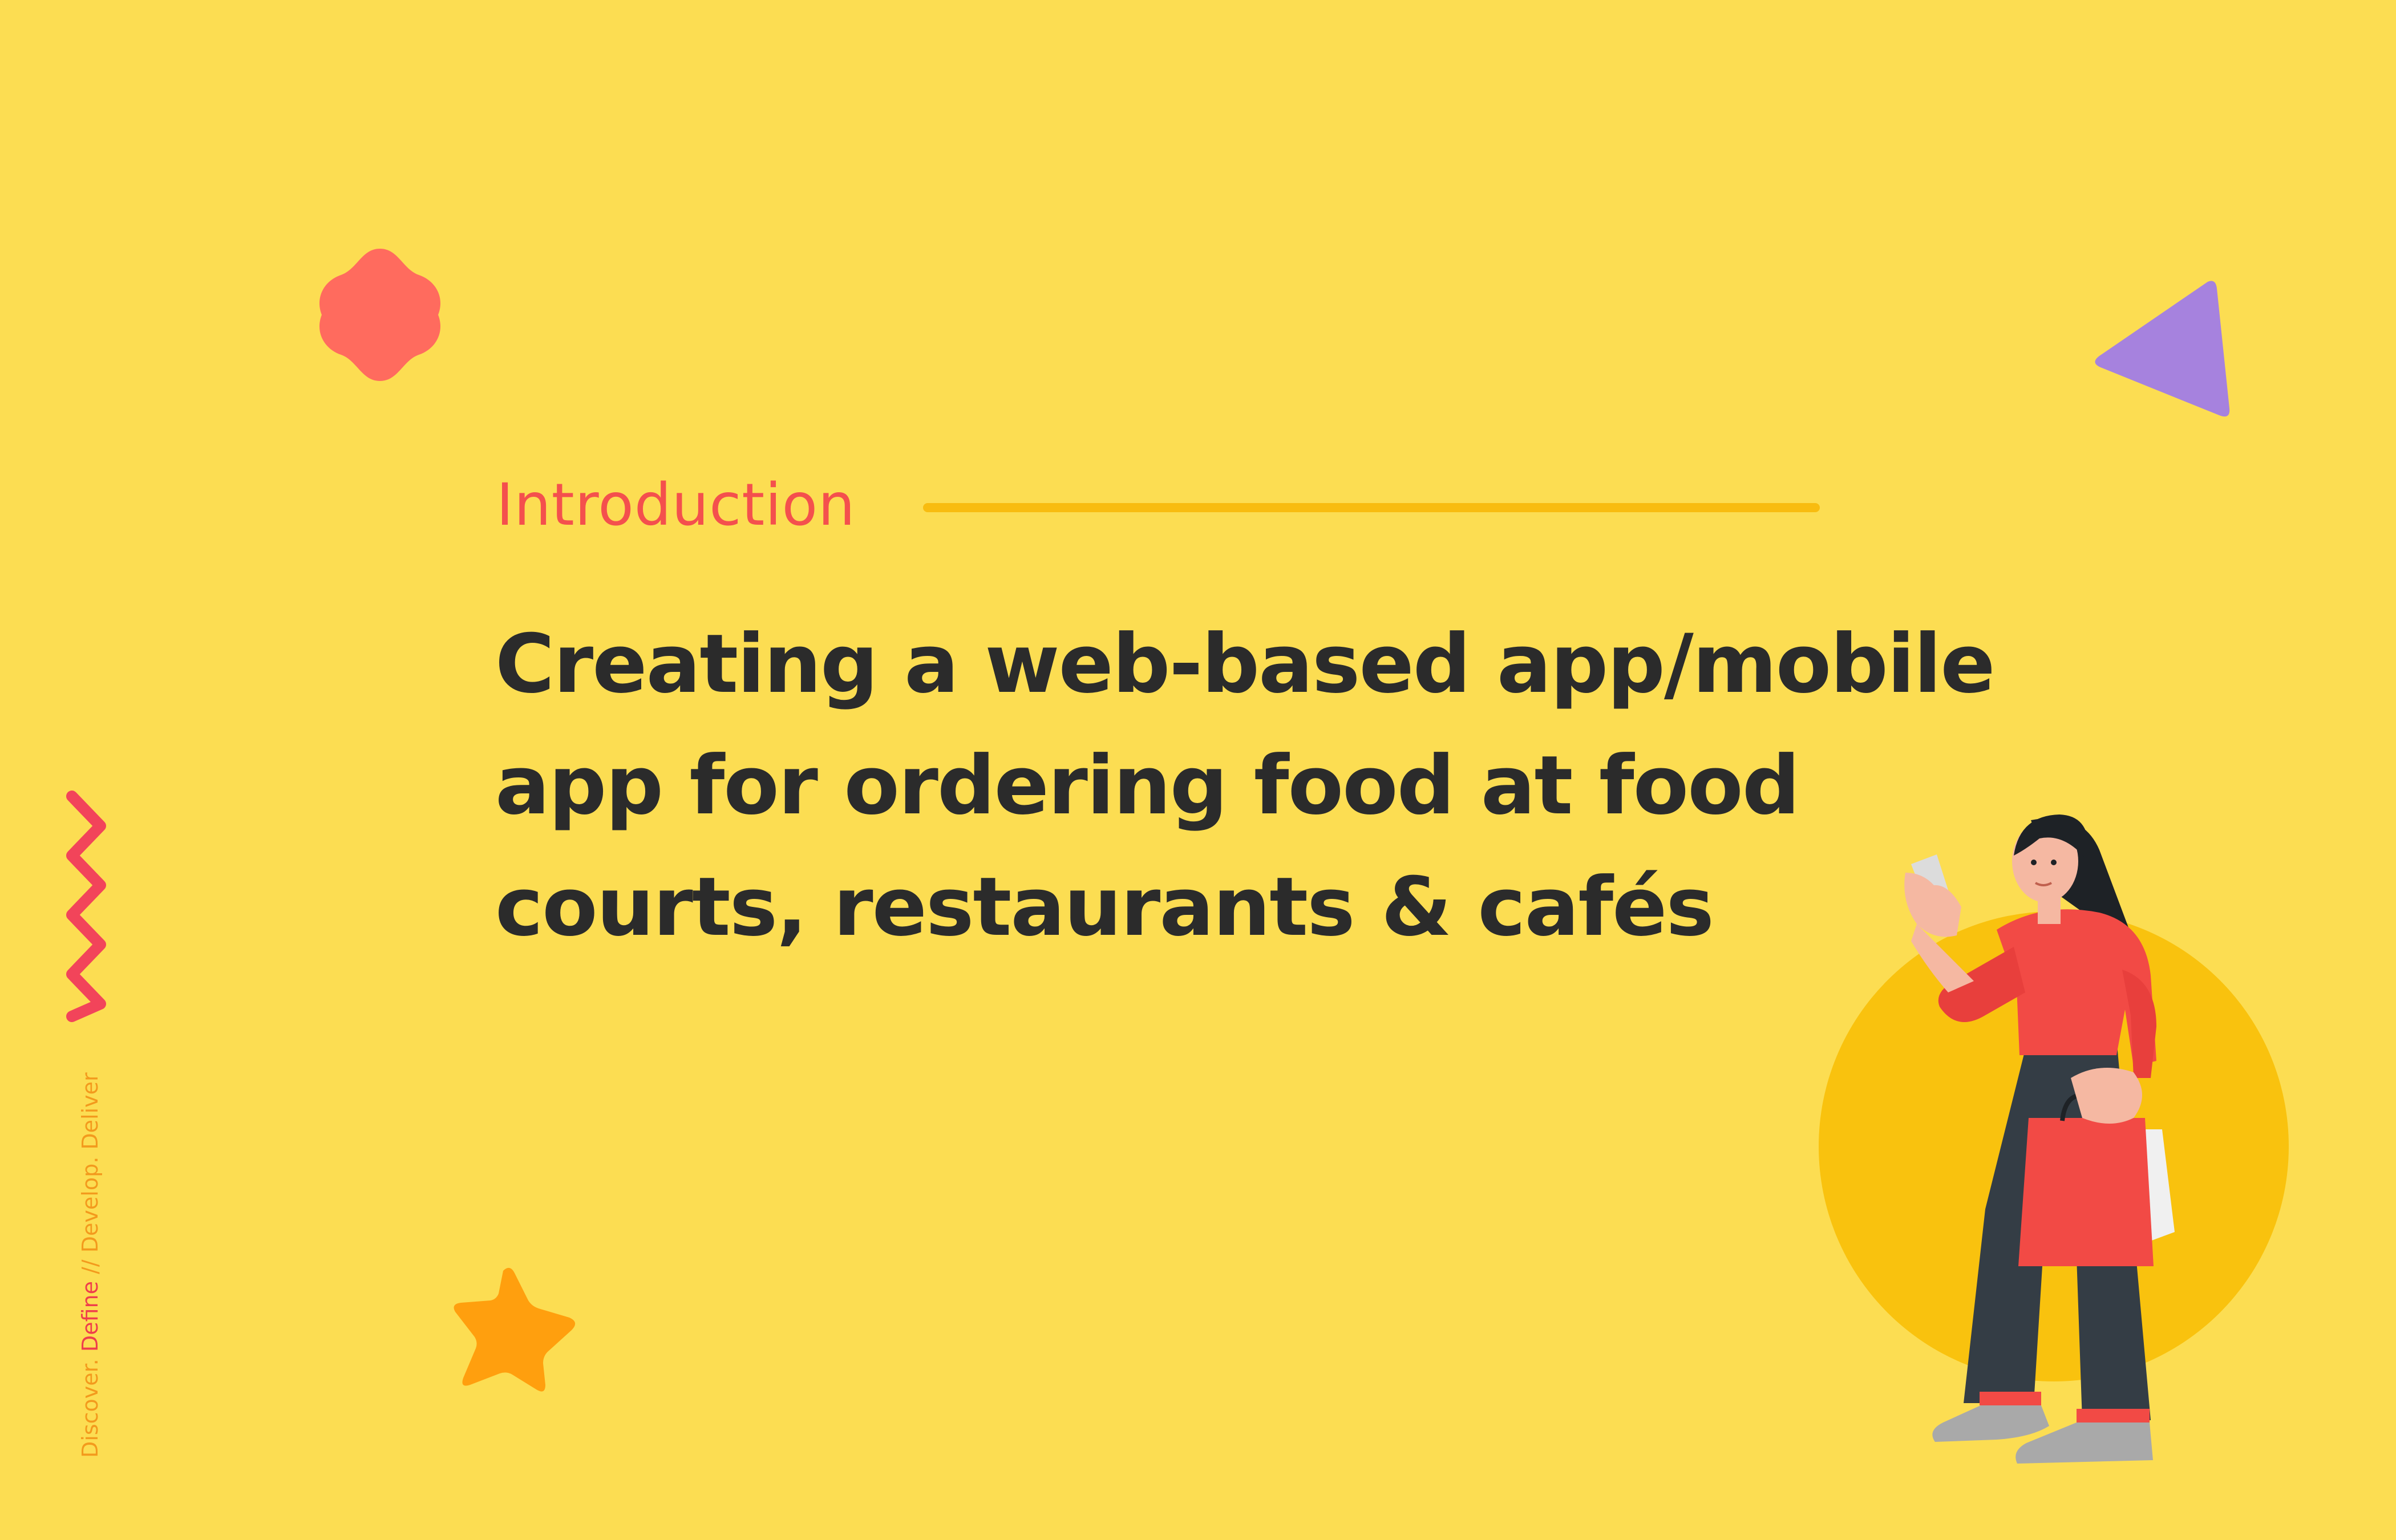 The image size is (2396, 1540). What do you see at coordinates (380, 315) in the screenshot?
I see `flower-blob-icon` at bounding box center [380, 315].